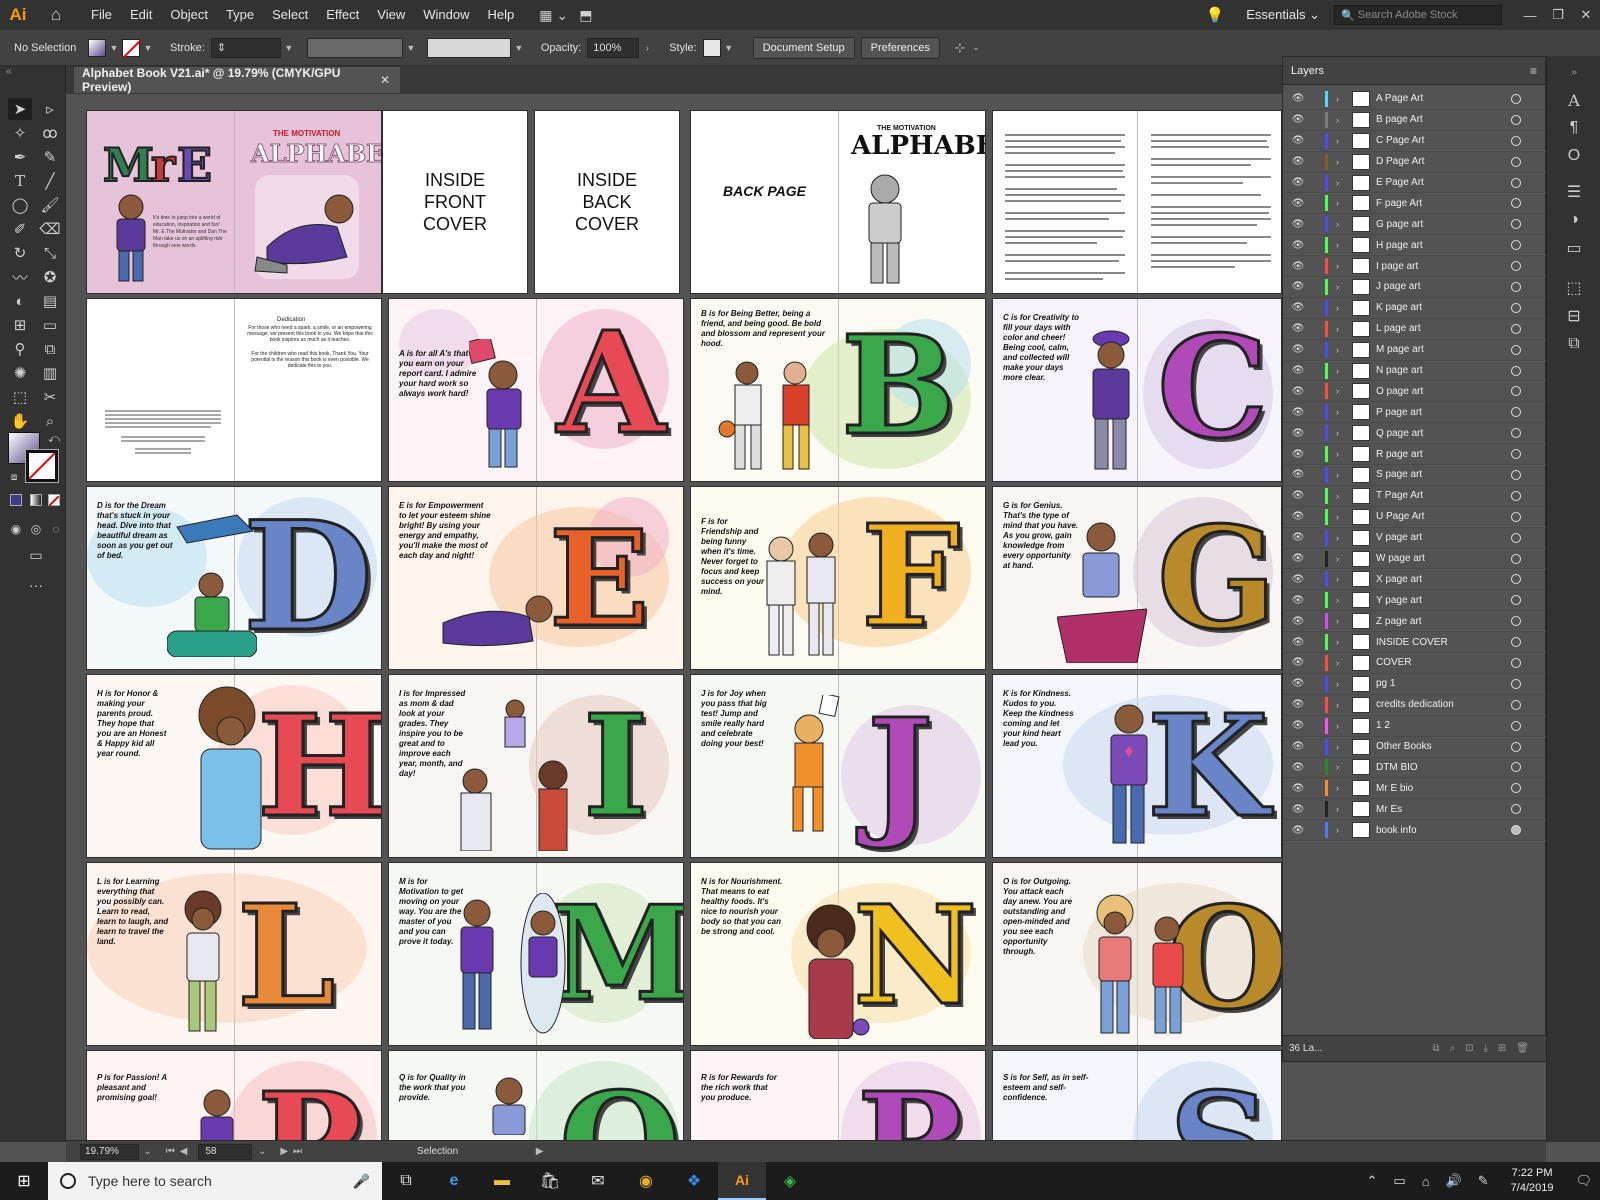 The height and width of the screenshot is (1200, 1600). What do you see at coordinates (1583, 1181) in the screenshot?
I see `notifications-icon: 🗨` at bounding box center [1583, 1181].